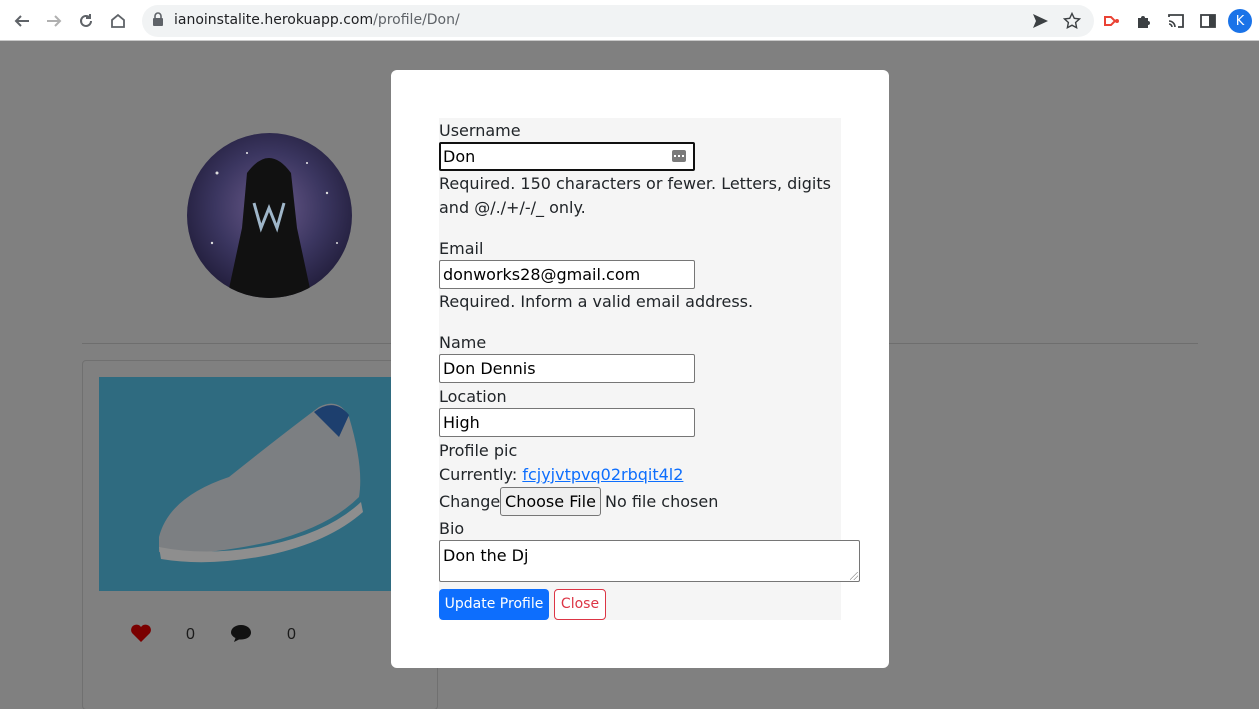 Image resolution: width=1259 pixels, height=709 pixels. I want to click on password-manager-key-icon, so click(679, 156).